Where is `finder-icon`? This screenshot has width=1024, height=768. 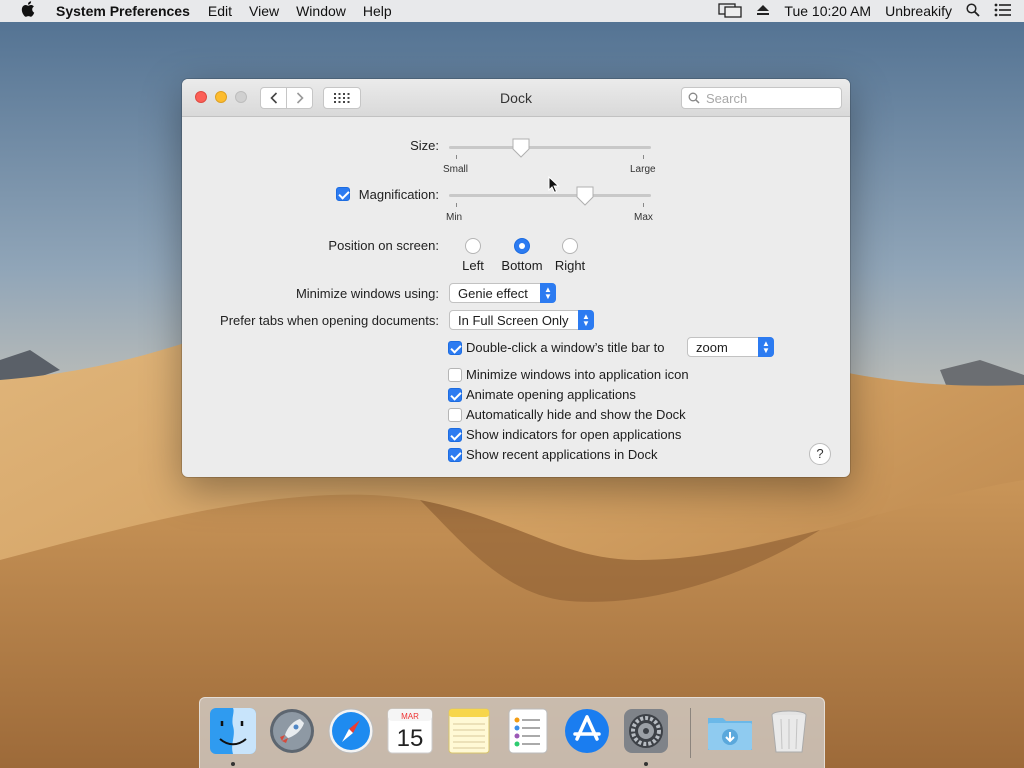 finder-icon is located at coordinates (233, 731).